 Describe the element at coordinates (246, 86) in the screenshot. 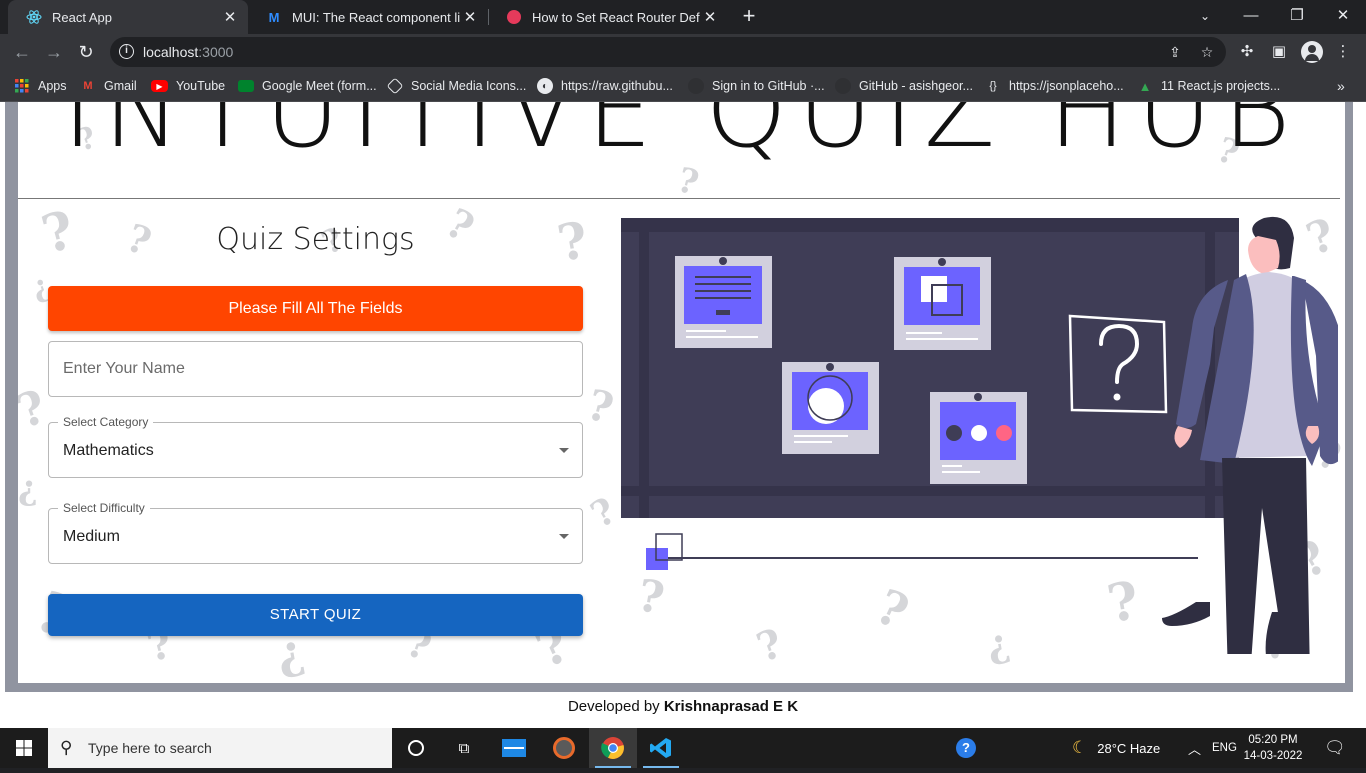

I see `google-meet-icon` at that location.